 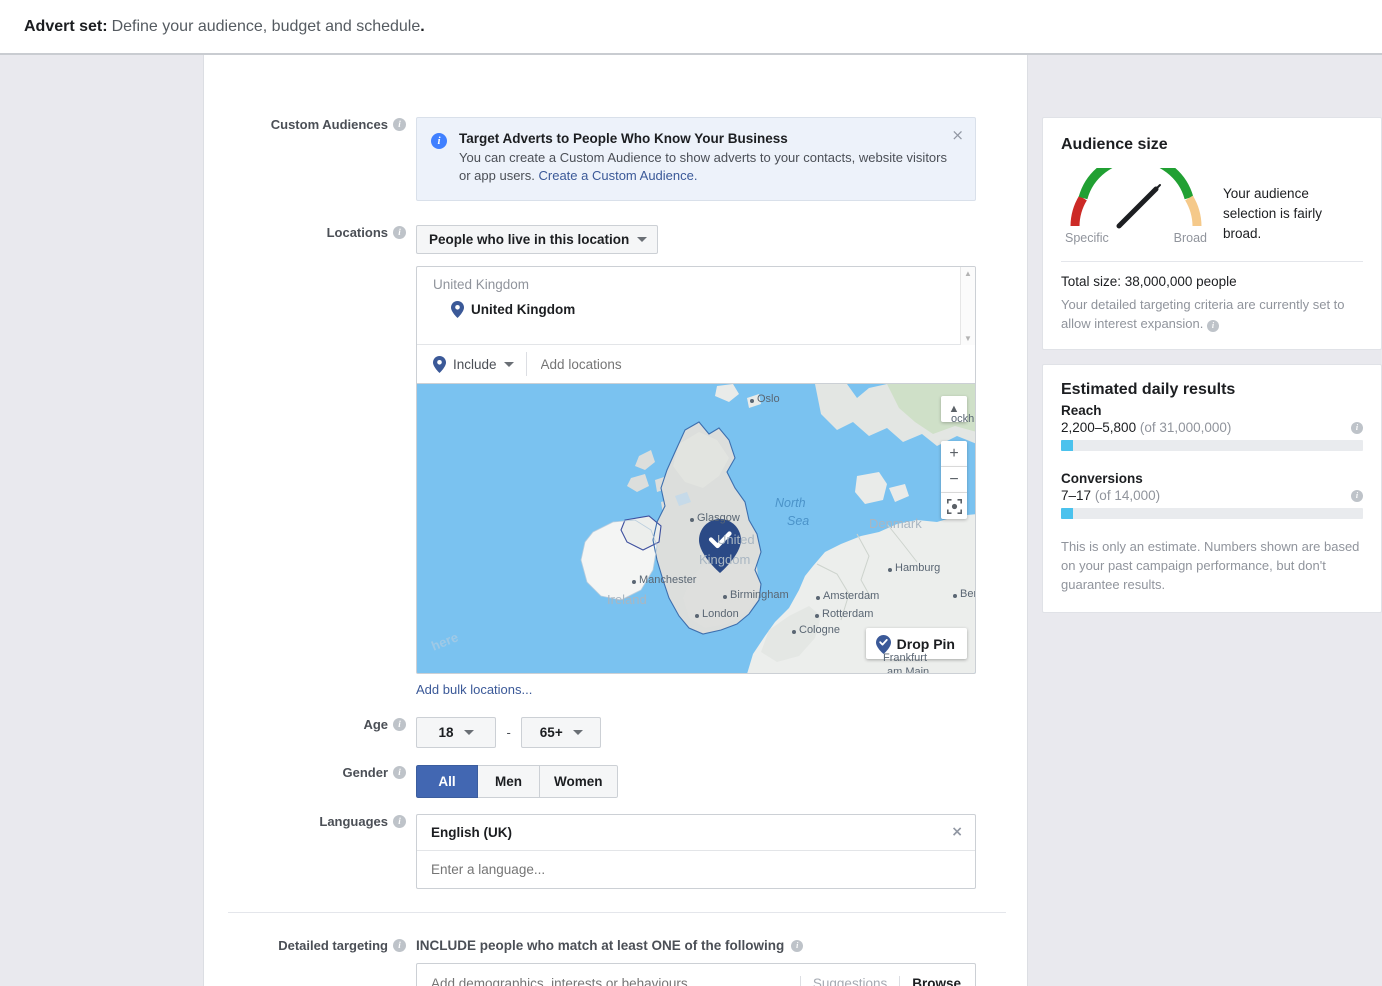 What do you see at coordinates (696, 974) in the screenshot?
I see `detailed-targeting-input-wrap: Suggestions Browse` at bounding box center [696, 974].